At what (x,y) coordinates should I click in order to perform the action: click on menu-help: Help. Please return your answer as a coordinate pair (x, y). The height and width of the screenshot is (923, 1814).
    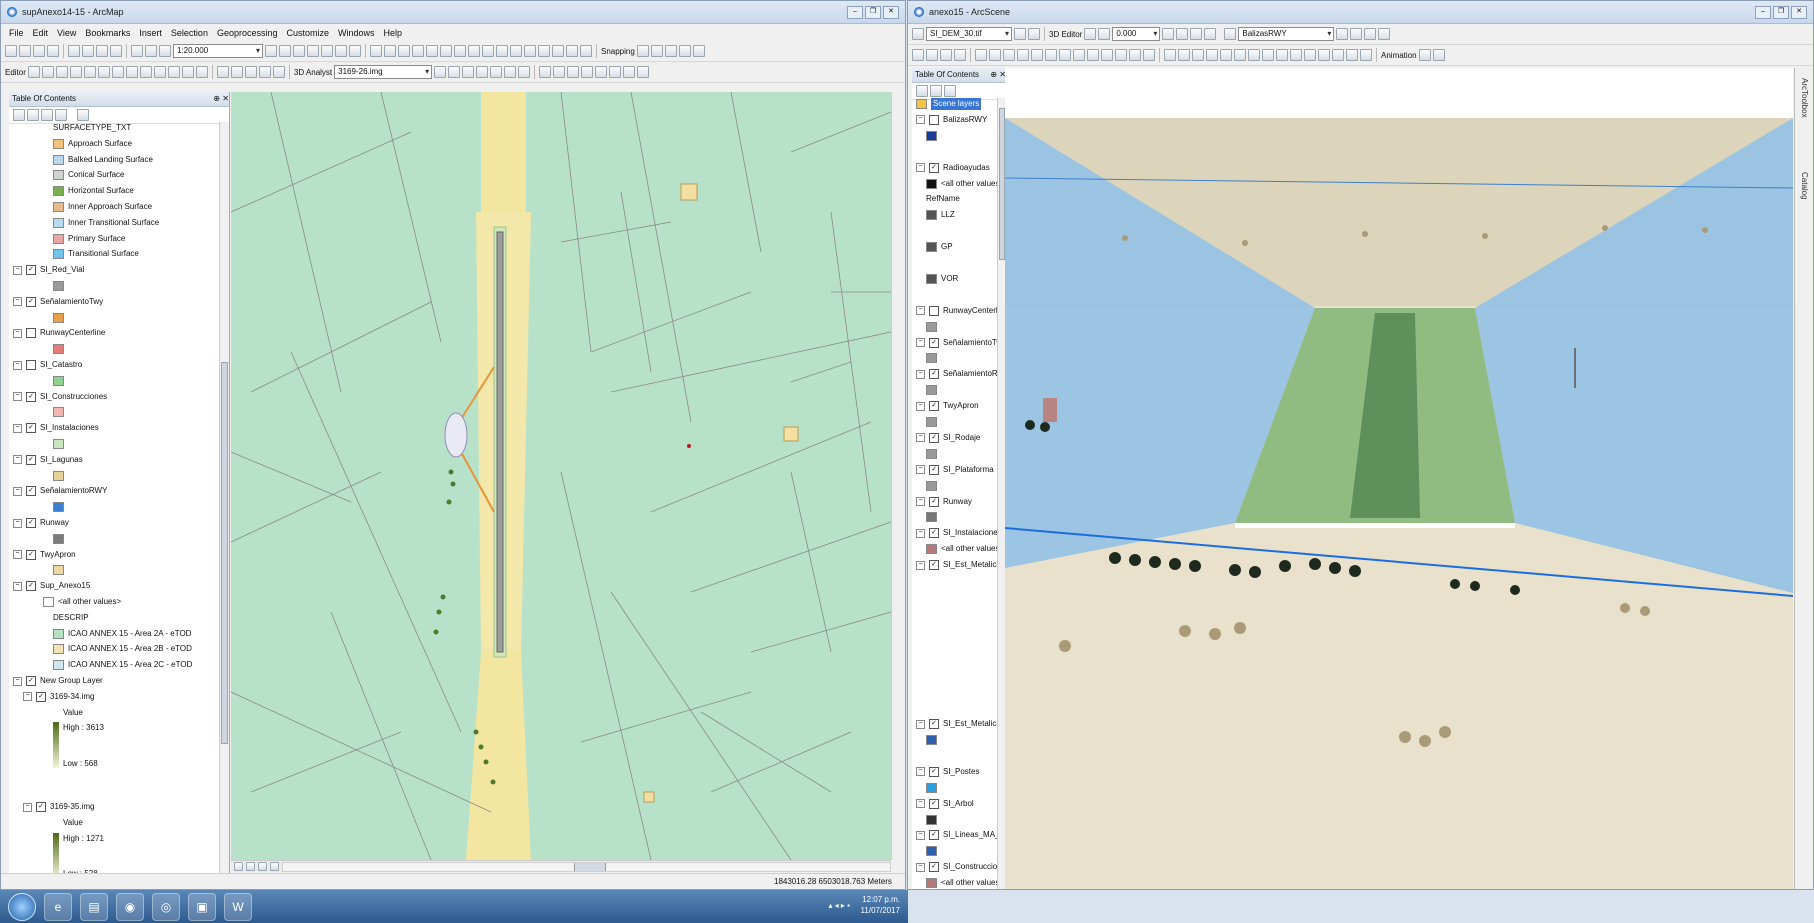
    Looking at the image, I should click on (393, 33).